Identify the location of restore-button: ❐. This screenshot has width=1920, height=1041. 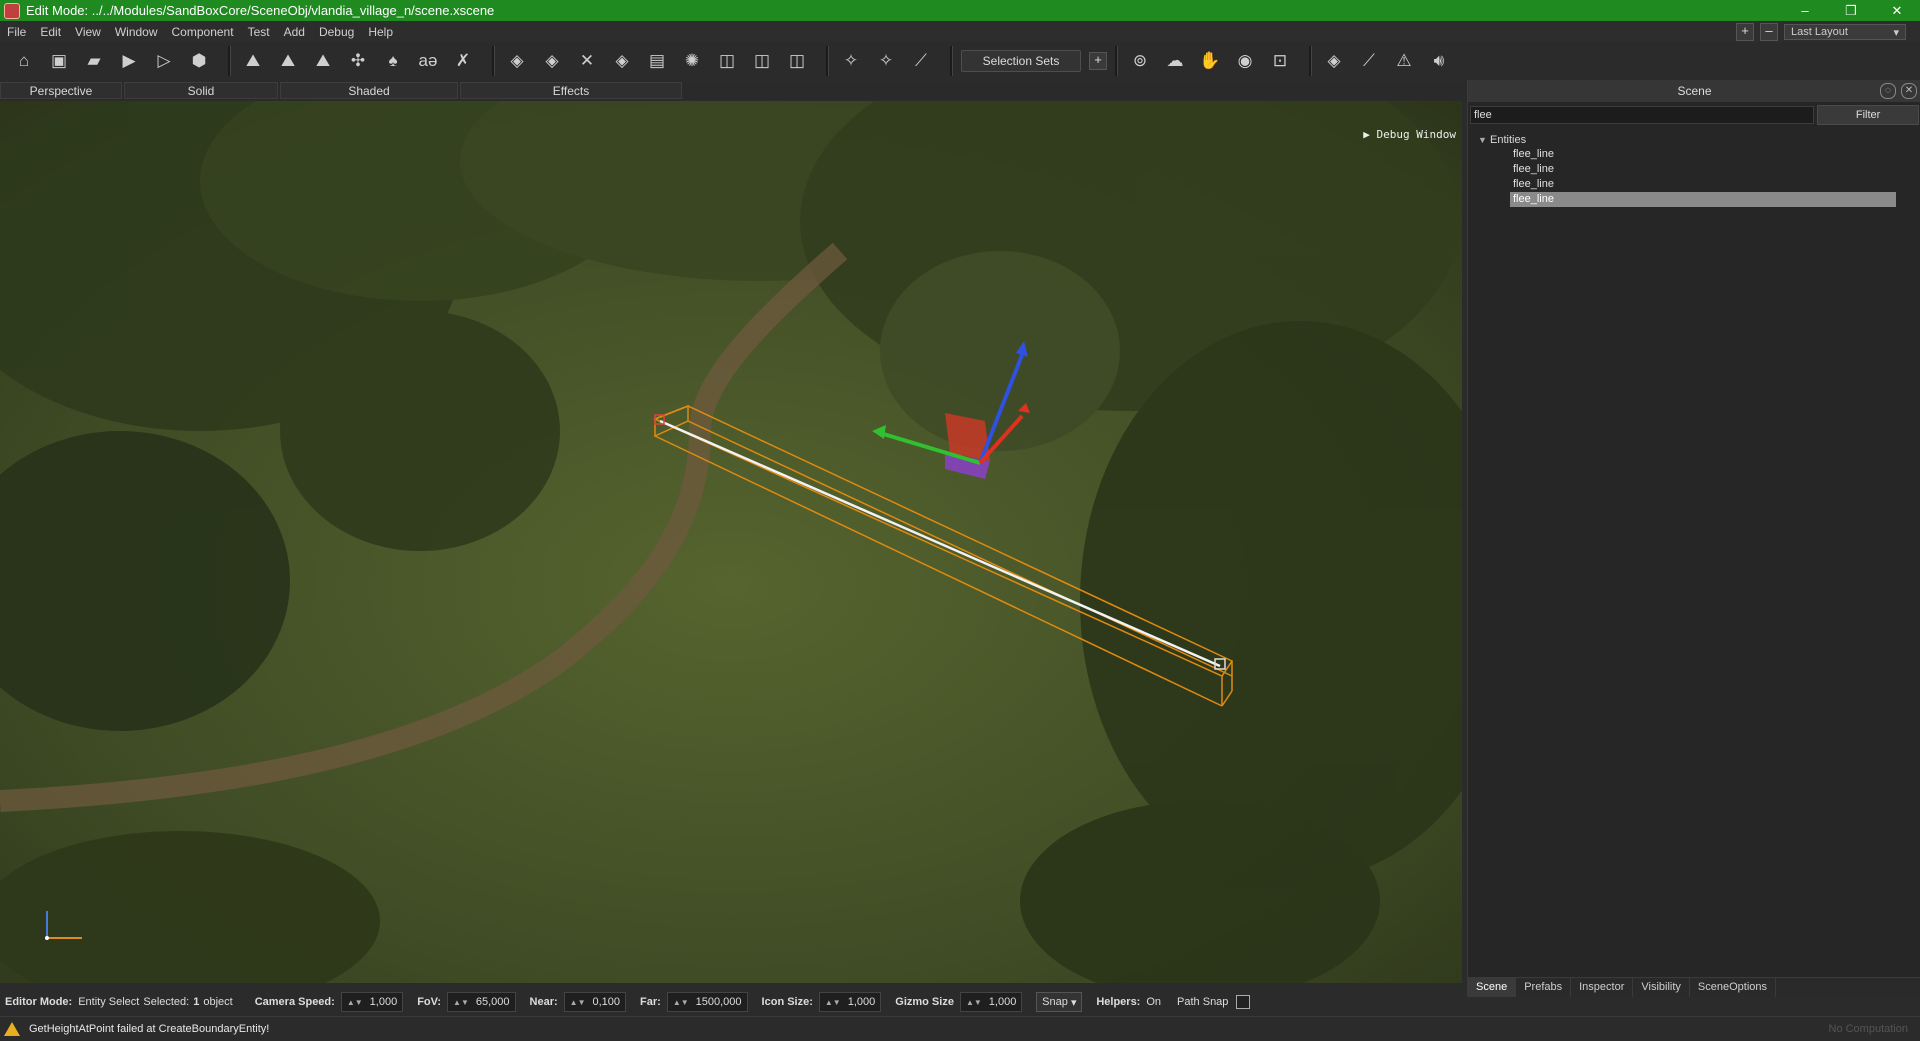
(1851, 10).